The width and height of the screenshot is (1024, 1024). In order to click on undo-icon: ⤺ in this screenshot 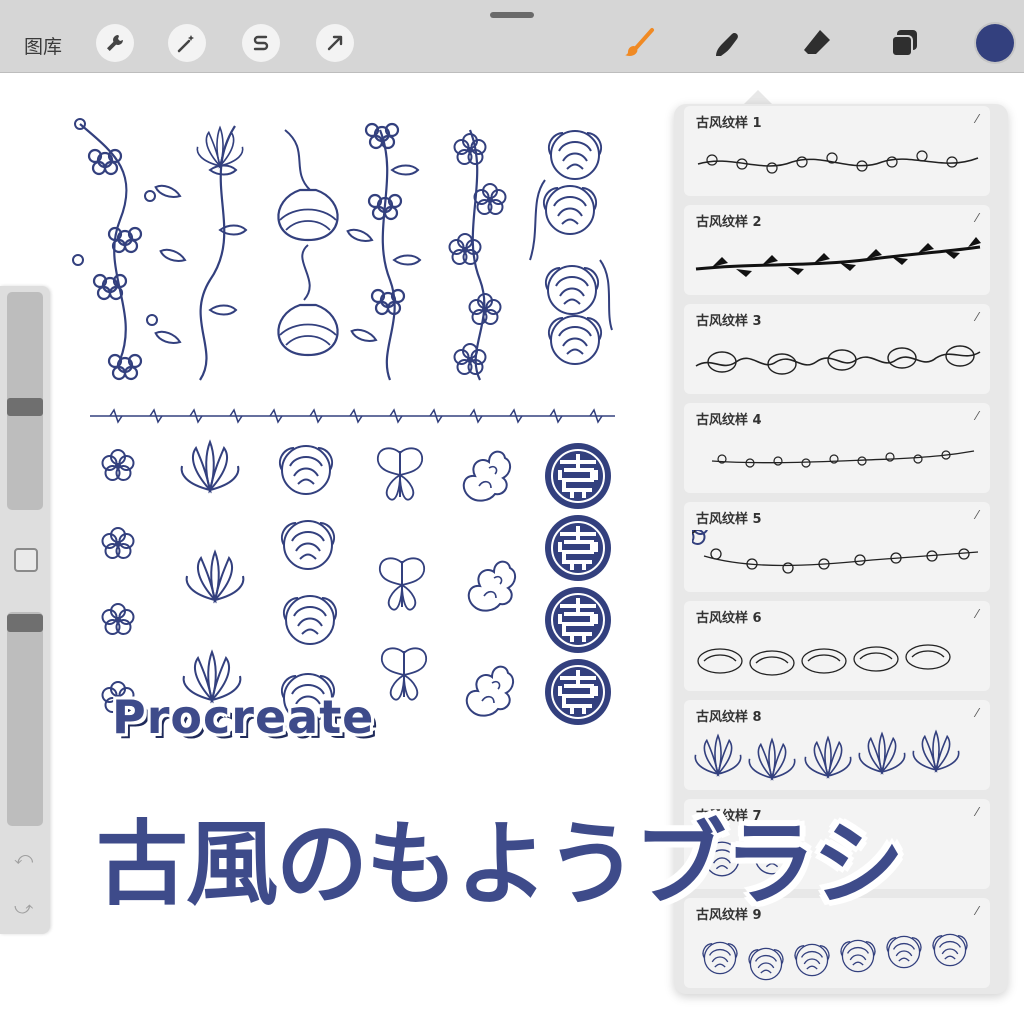, I will do `click(23, 858)`.